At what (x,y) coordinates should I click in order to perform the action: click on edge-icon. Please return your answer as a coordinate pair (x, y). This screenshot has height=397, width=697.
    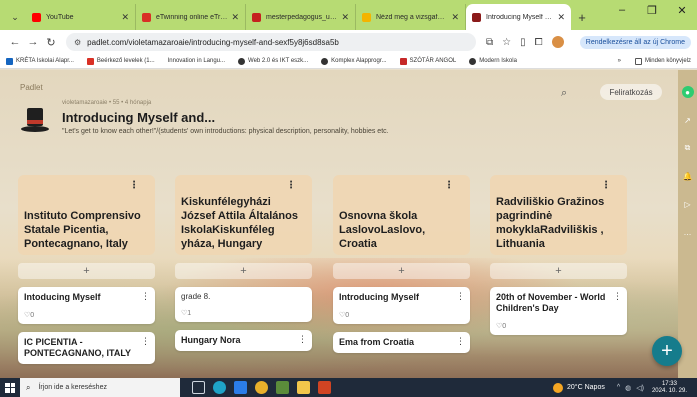
    Looking at the image, I should click on (219, 387).